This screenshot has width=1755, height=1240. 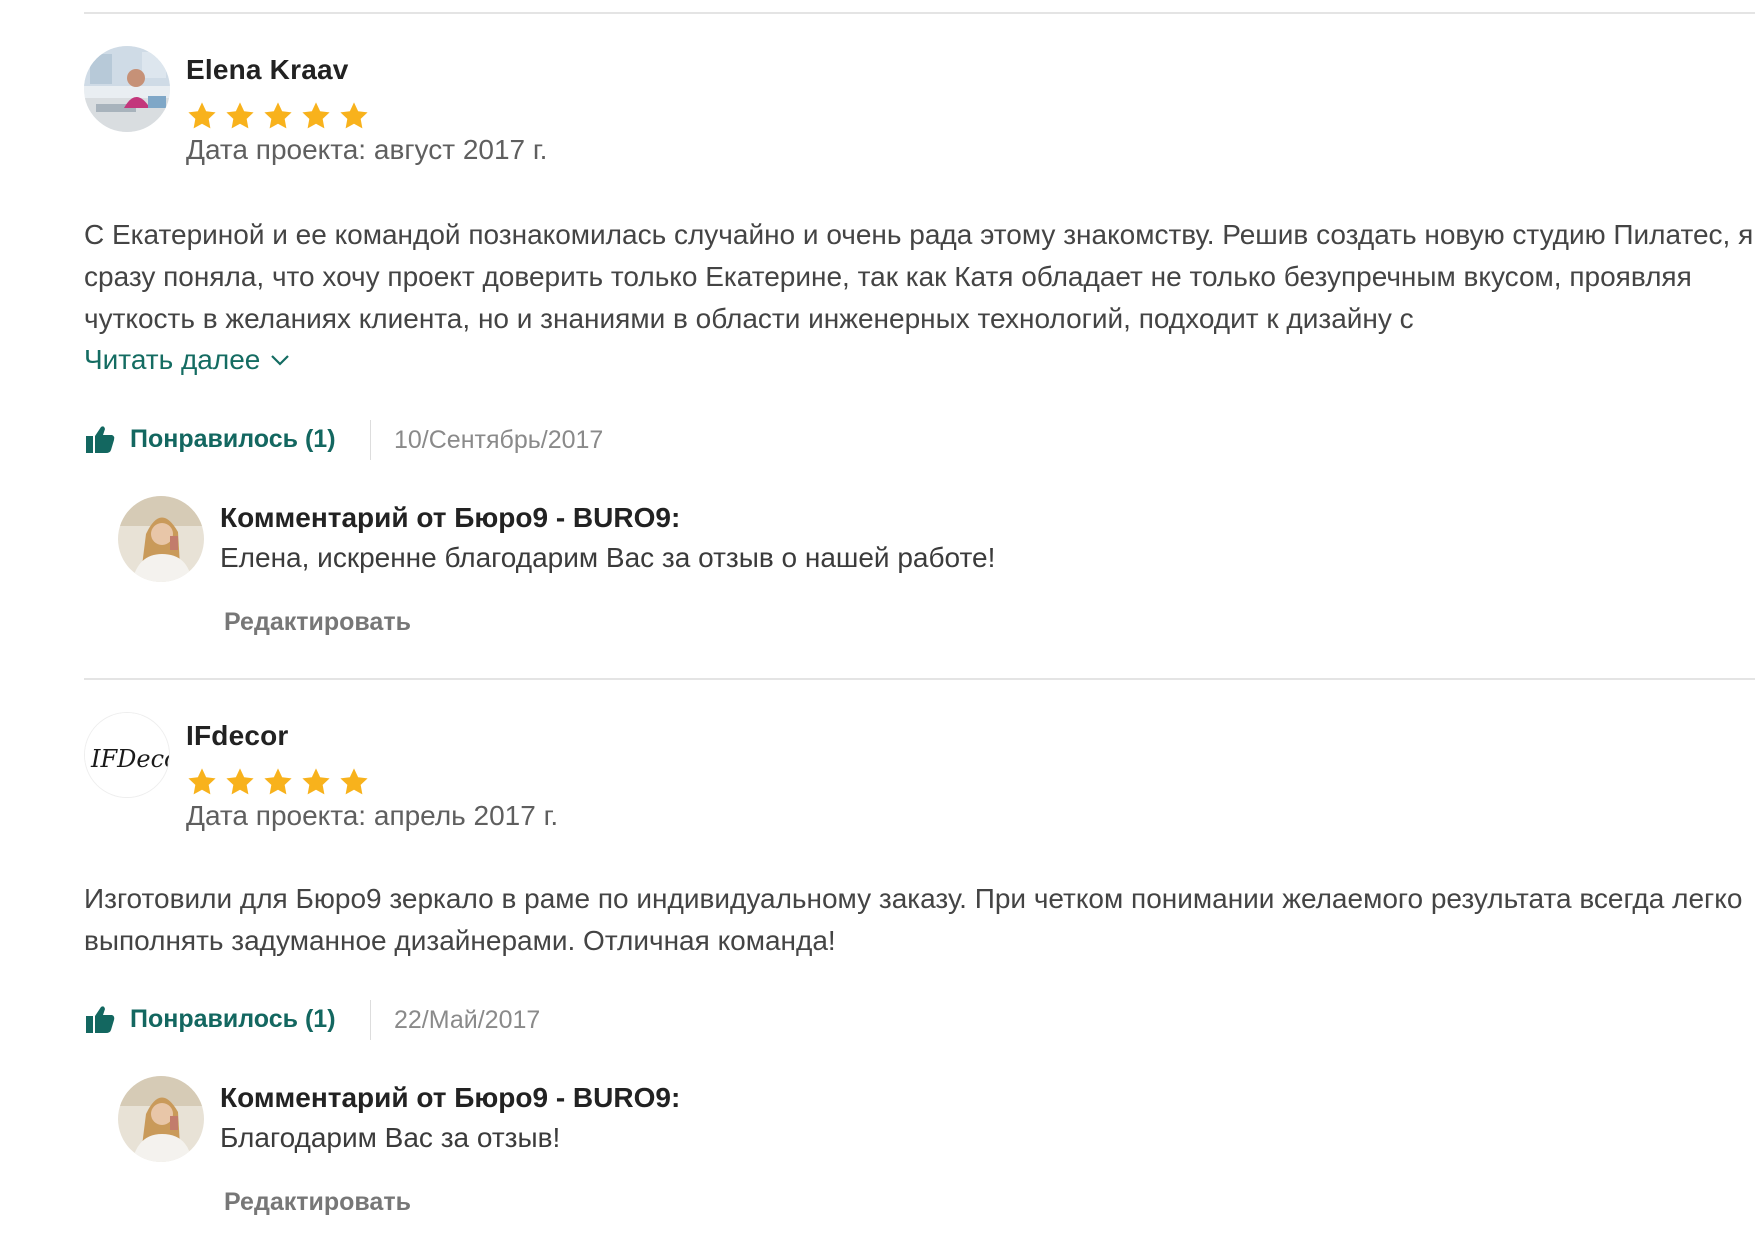 What do you see at coordinates (919, 679) in the screenshot?
I see `review-divider` at bounding box center [919, 679].